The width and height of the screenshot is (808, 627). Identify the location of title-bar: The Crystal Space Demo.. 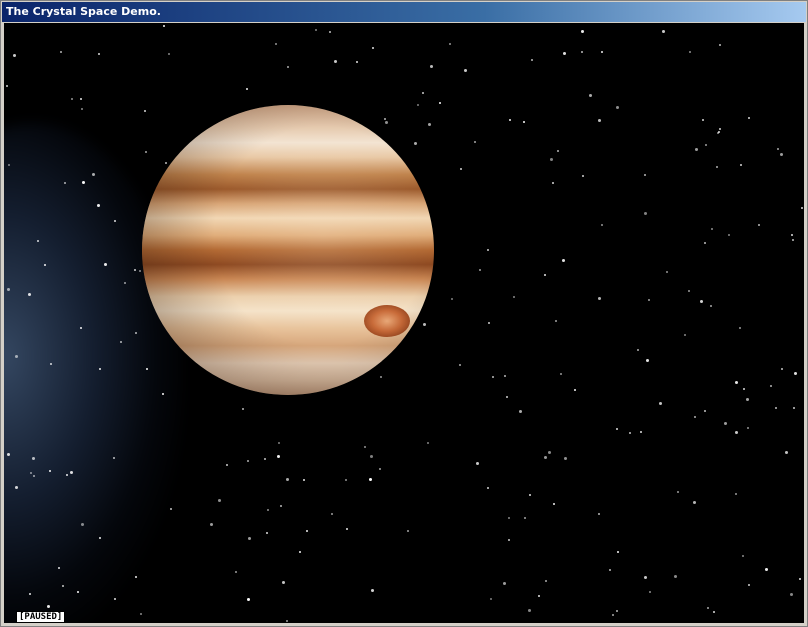
(404, 12).